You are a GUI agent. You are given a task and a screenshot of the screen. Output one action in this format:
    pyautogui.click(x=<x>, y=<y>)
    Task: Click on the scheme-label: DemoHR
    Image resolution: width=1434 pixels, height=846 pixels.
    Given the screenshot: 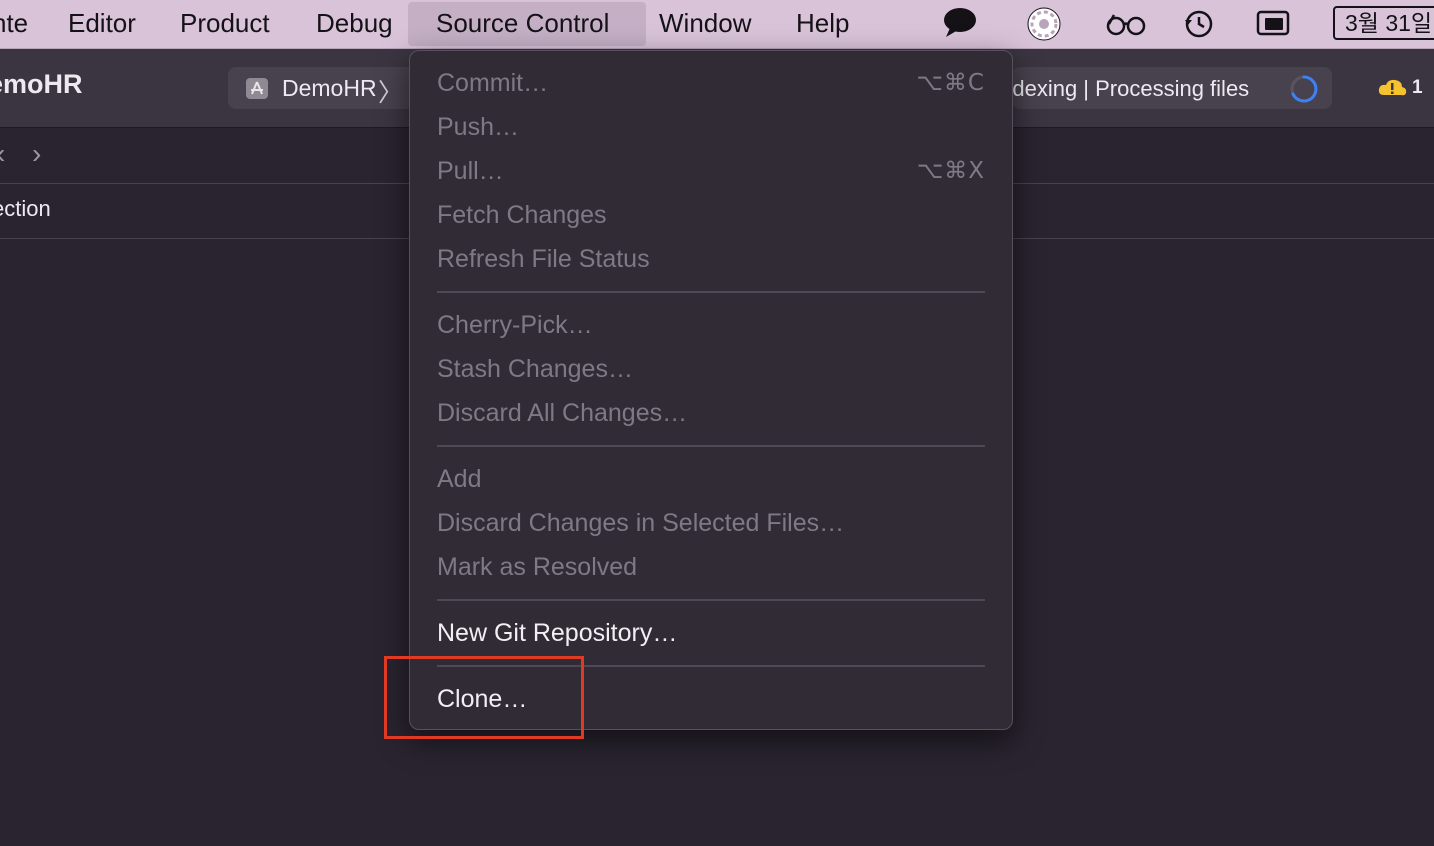 What is the action you would take?
    pyautogui.click(x=329, y=88)
    